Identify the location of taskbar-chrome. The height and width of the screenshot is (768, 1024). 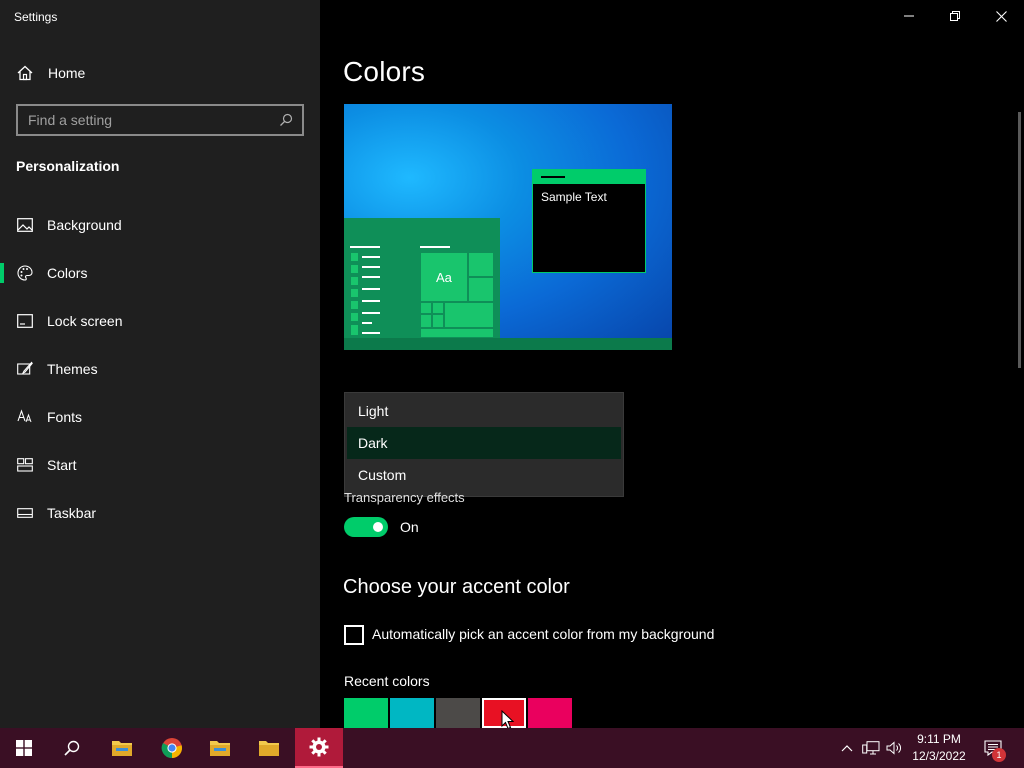
(172, 748).